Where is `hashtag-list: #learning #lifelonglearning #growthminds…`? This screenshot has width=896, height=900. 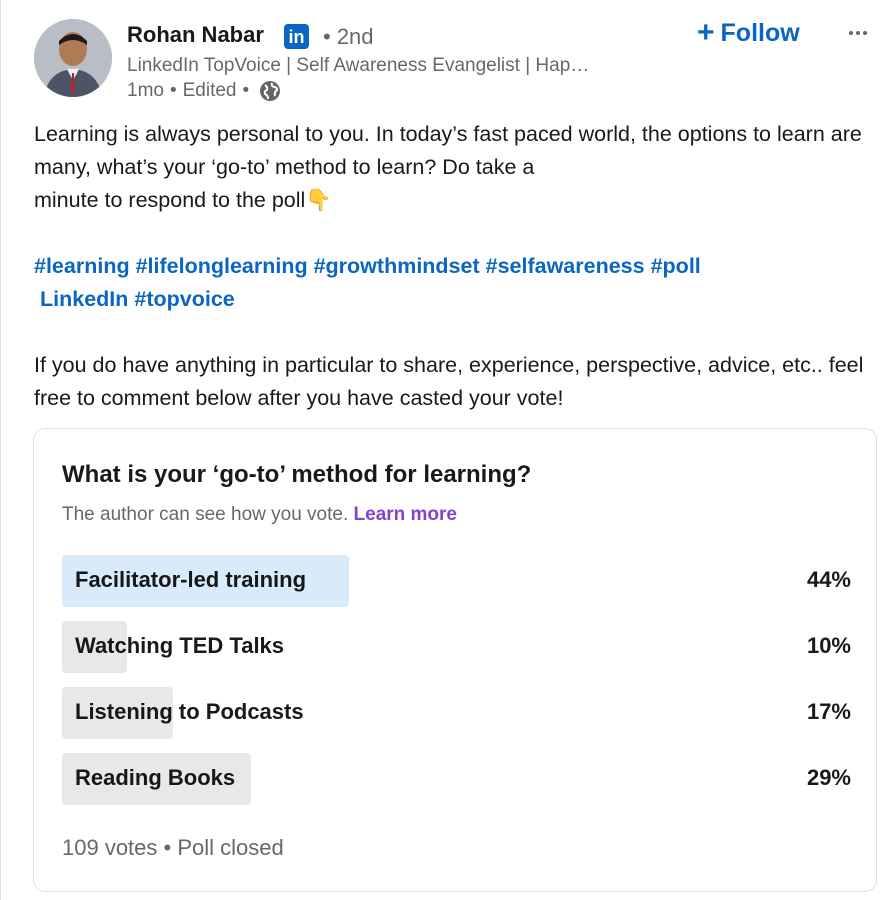
hashtag-list: #learning #lifelonglearning #growthminds… is located at coordinates (454, 266).